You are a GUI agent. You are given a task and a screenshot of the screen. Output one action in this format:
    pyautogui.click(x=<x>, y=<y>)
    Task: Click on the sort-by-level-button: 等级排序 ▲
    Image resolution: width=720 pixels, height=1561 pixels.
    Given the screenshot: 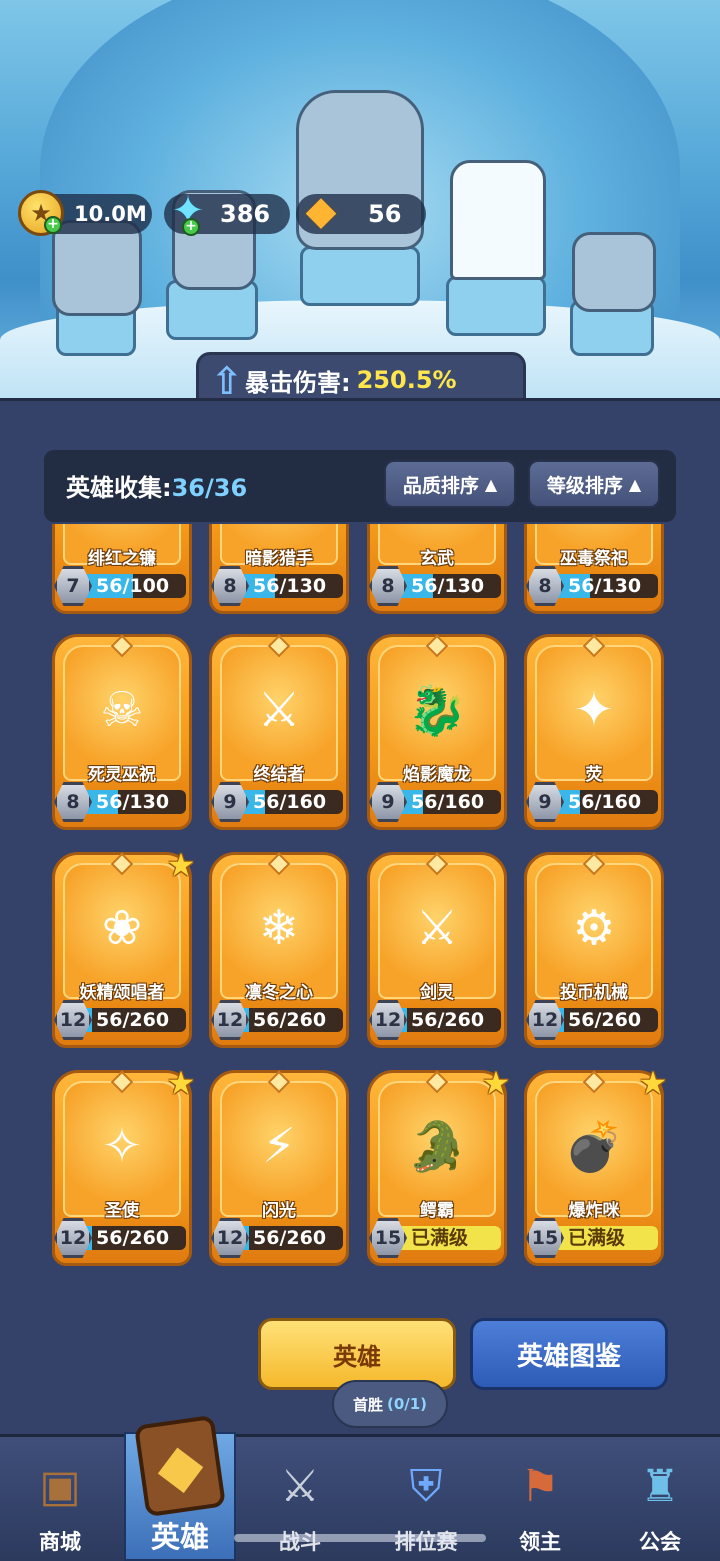 What is the action you would take?
    pyautogui.click(x=594, y=484)
    